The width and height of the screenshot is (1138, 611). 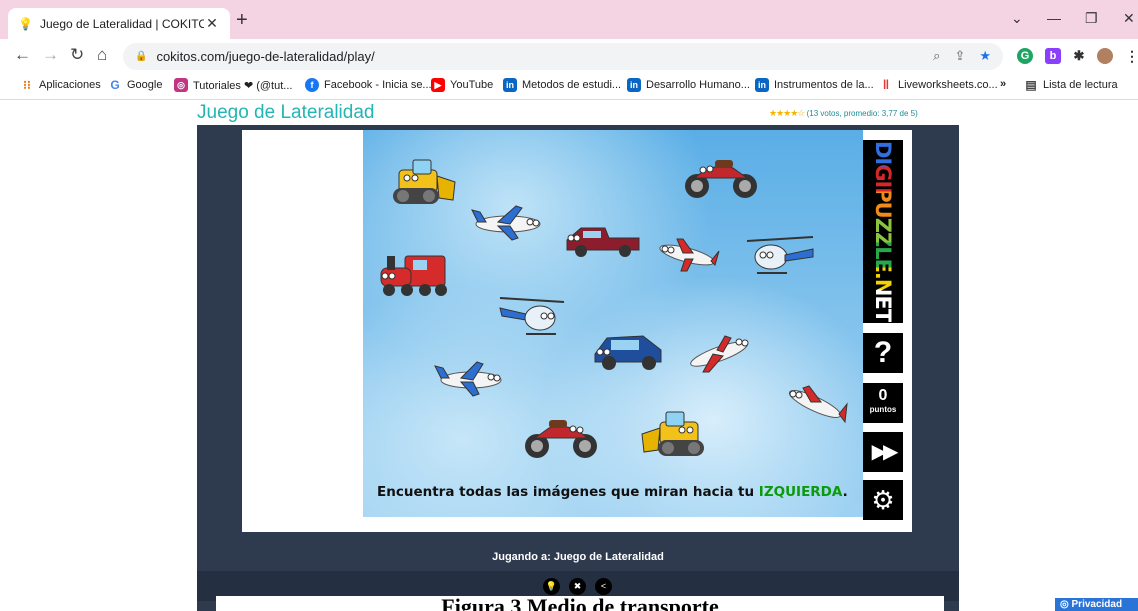 What do you see at coordinates (862, 113) in the screenshot?
I see `rating-text: (13 votos, promedio: 3,77 de 5)` at bounding box center [862, 113].